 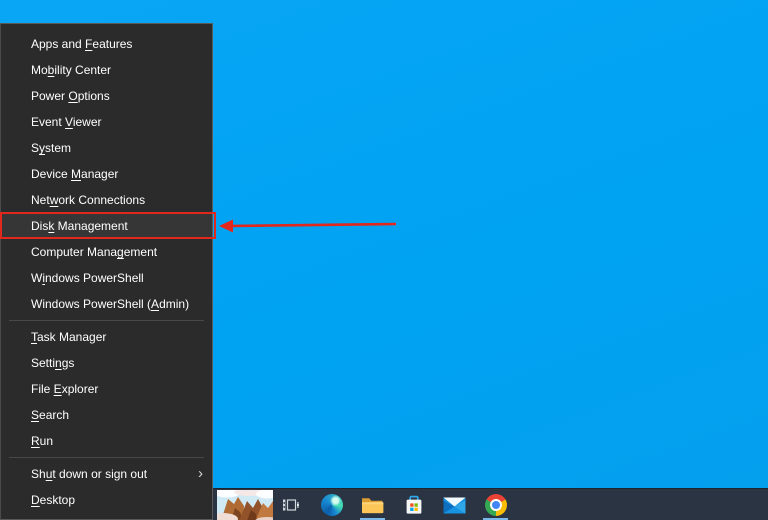 What do you see at coordinates (106, 500) in the screenshot?
I see `menu-item-desktop: Desktop` at bounding box center [106, 500].